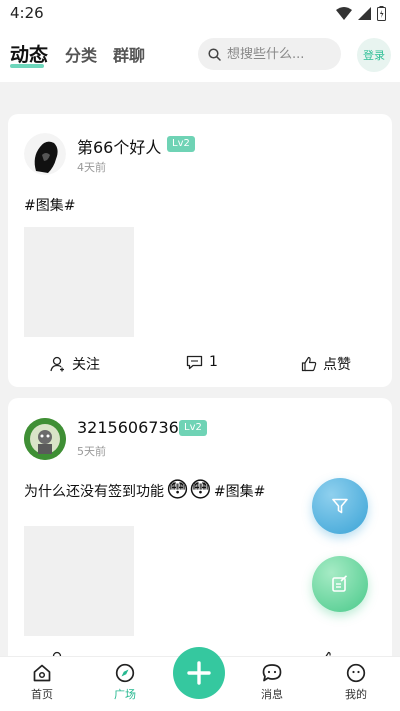 This screenshot has width=400, height=711. Describe the element at coordinates (91, 167) in the screenshot. I see `post-time: 4天前` at that location.